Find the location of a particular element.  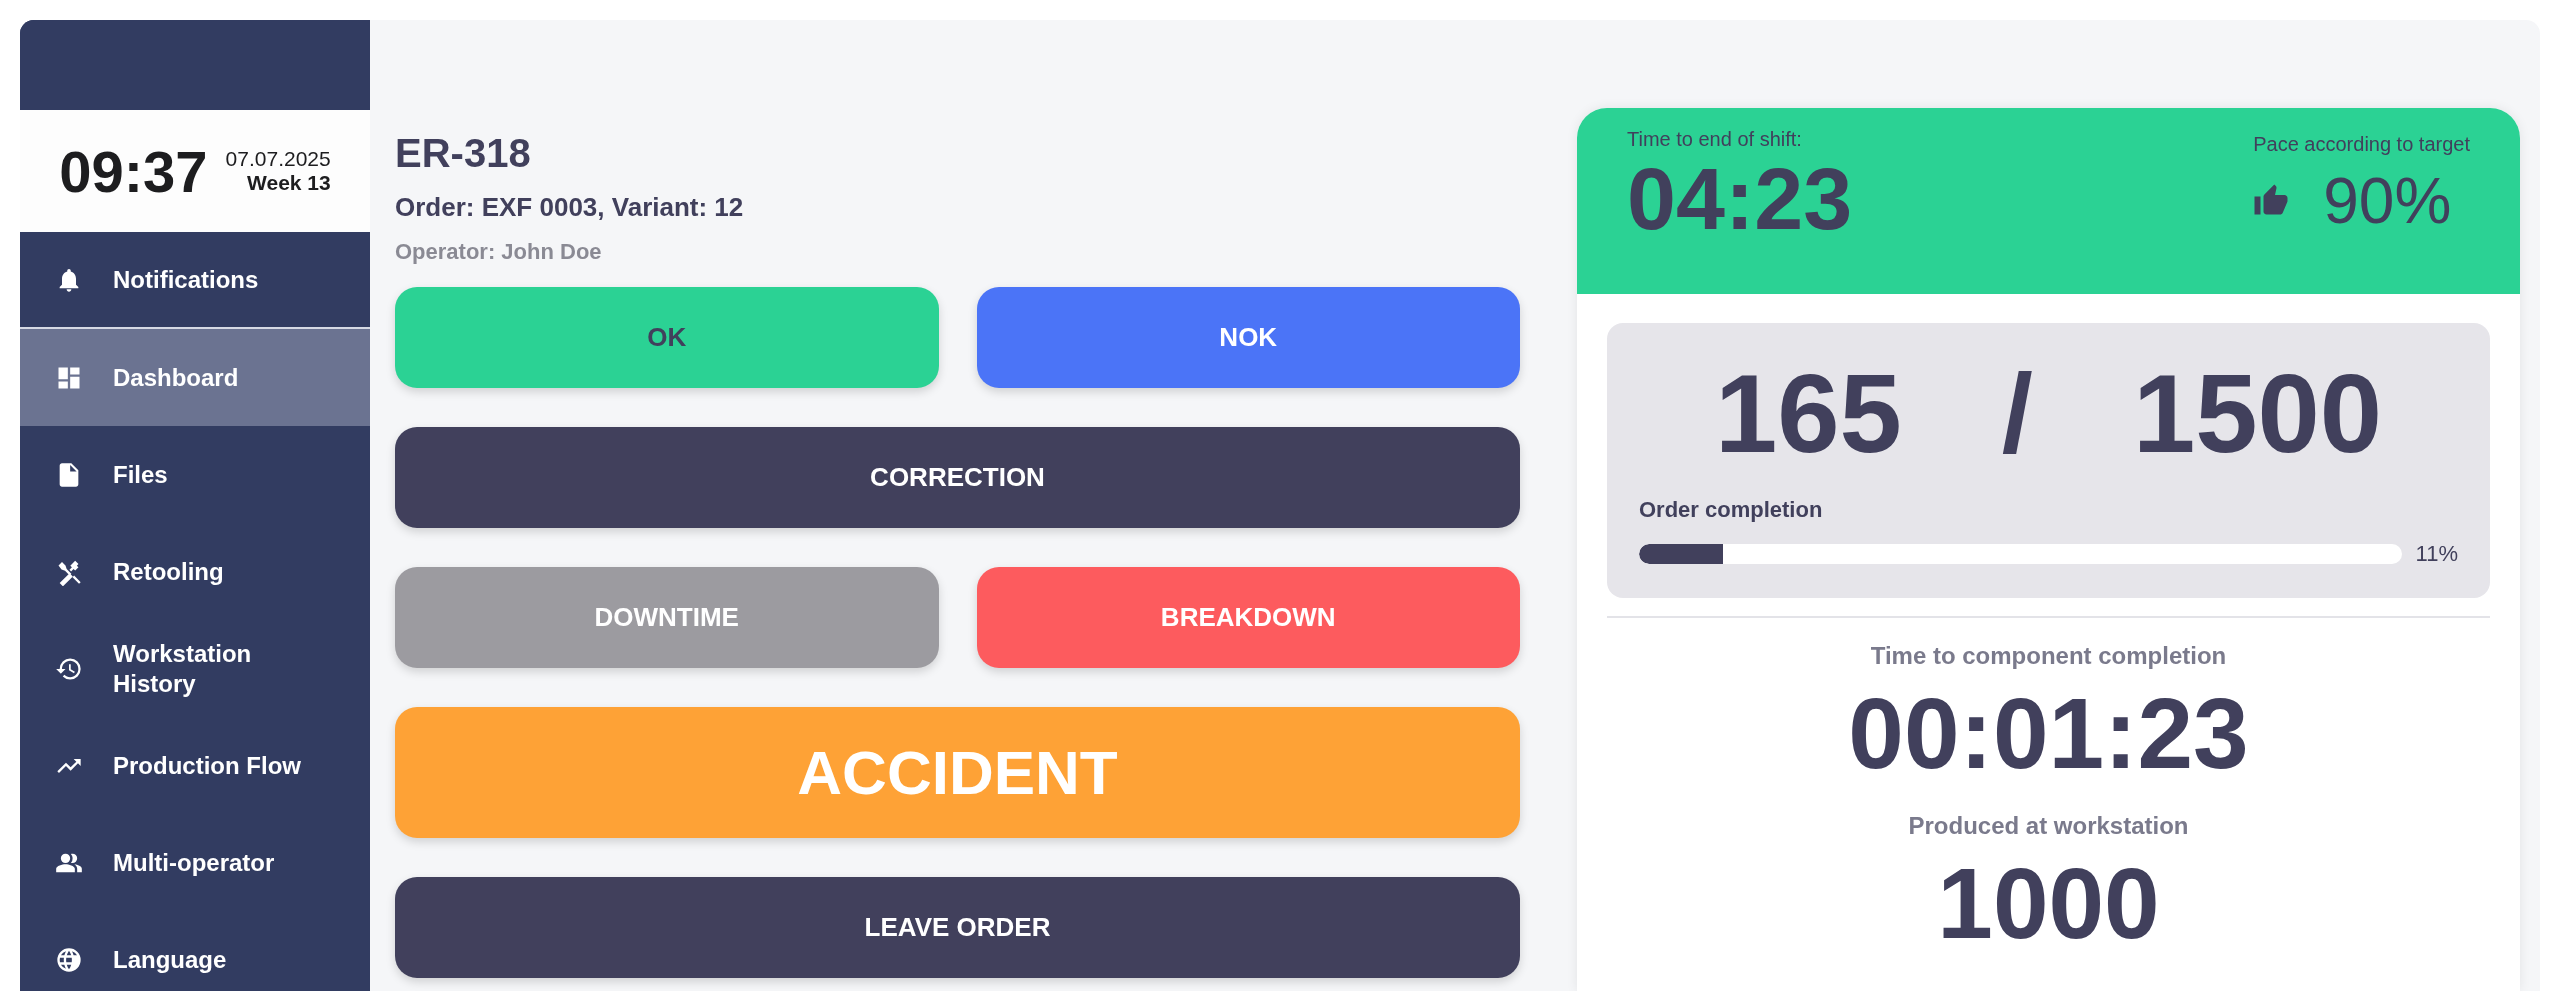

date-text: 07.07.2025 is located at coordinates (278, 159).